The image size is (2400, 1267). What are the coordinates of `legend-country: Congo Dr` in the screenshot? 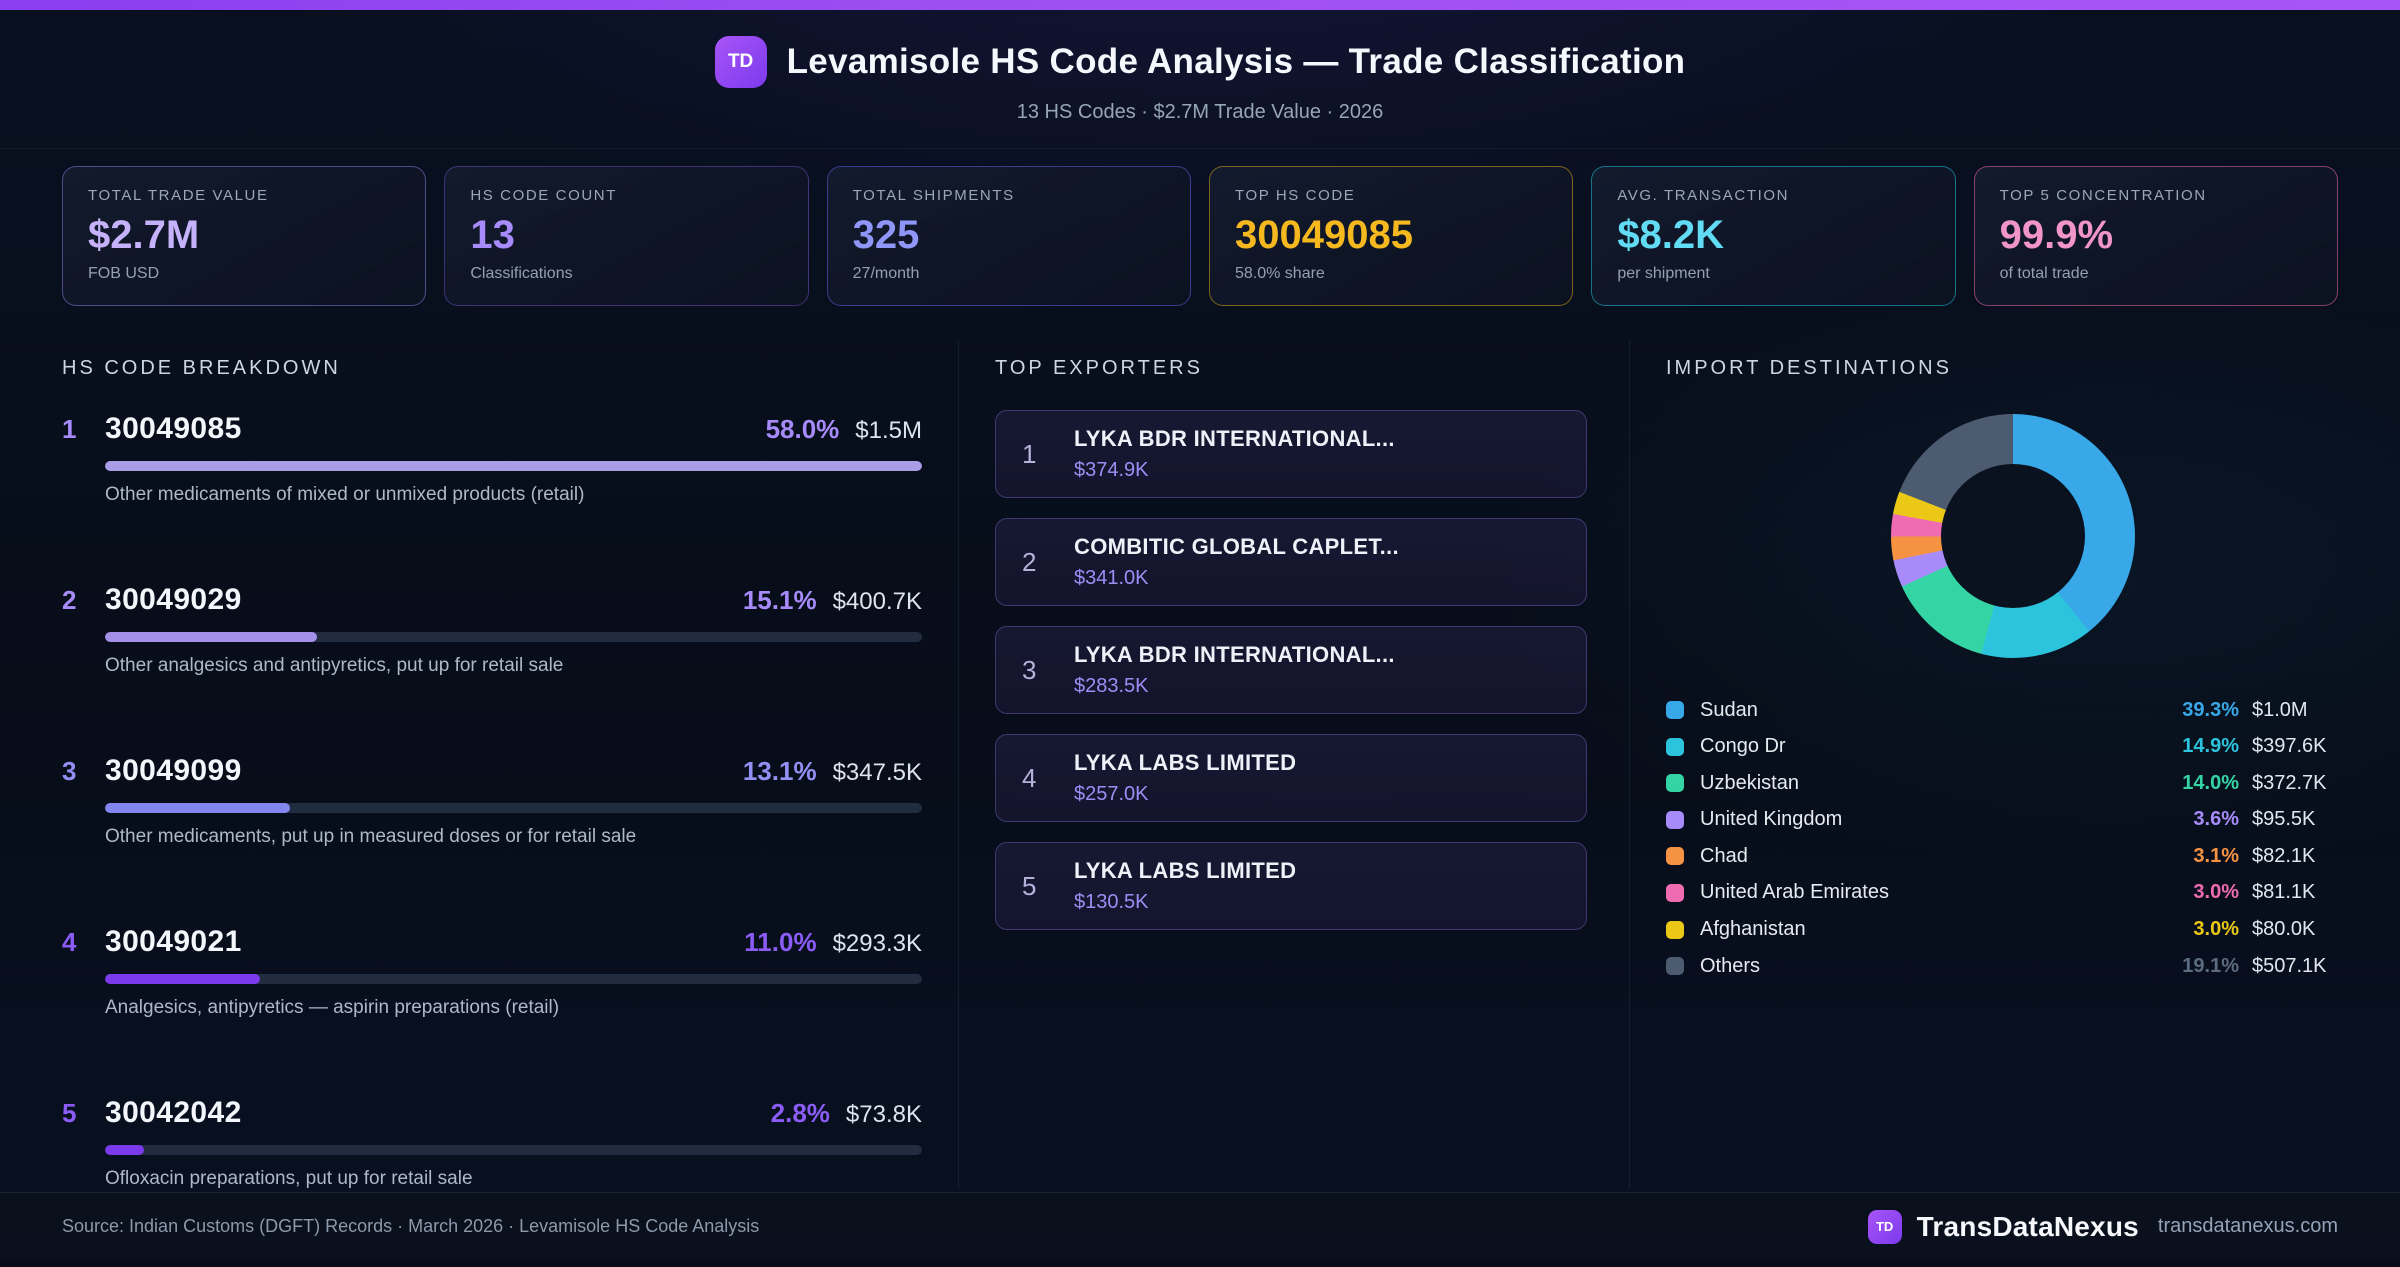 It's located at (1743, 746).